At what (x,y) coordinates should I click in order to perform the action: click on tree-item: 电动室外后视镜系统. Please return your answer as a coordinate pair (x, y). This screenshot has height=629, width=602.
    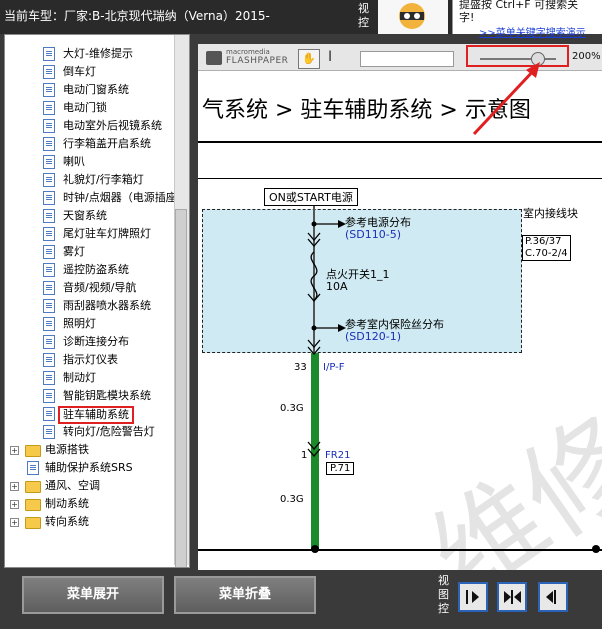
    Looking at the image, I should click on (89, 126).